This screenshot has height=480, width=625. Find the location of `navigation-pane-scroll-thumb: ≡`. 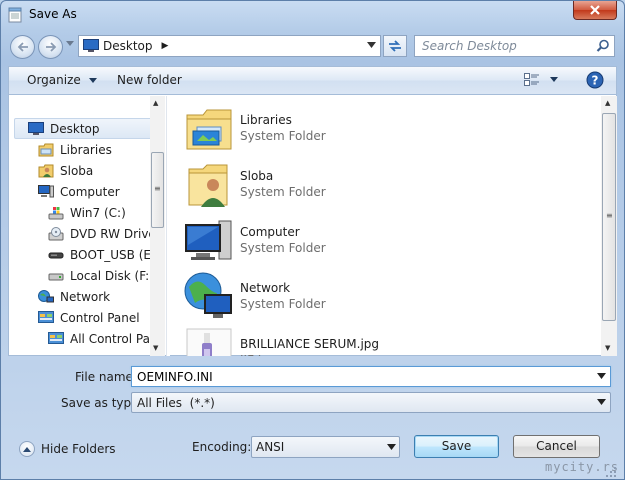

navigation-pane-scroll-thumb: ≡ is located at coordinates (157, 190).